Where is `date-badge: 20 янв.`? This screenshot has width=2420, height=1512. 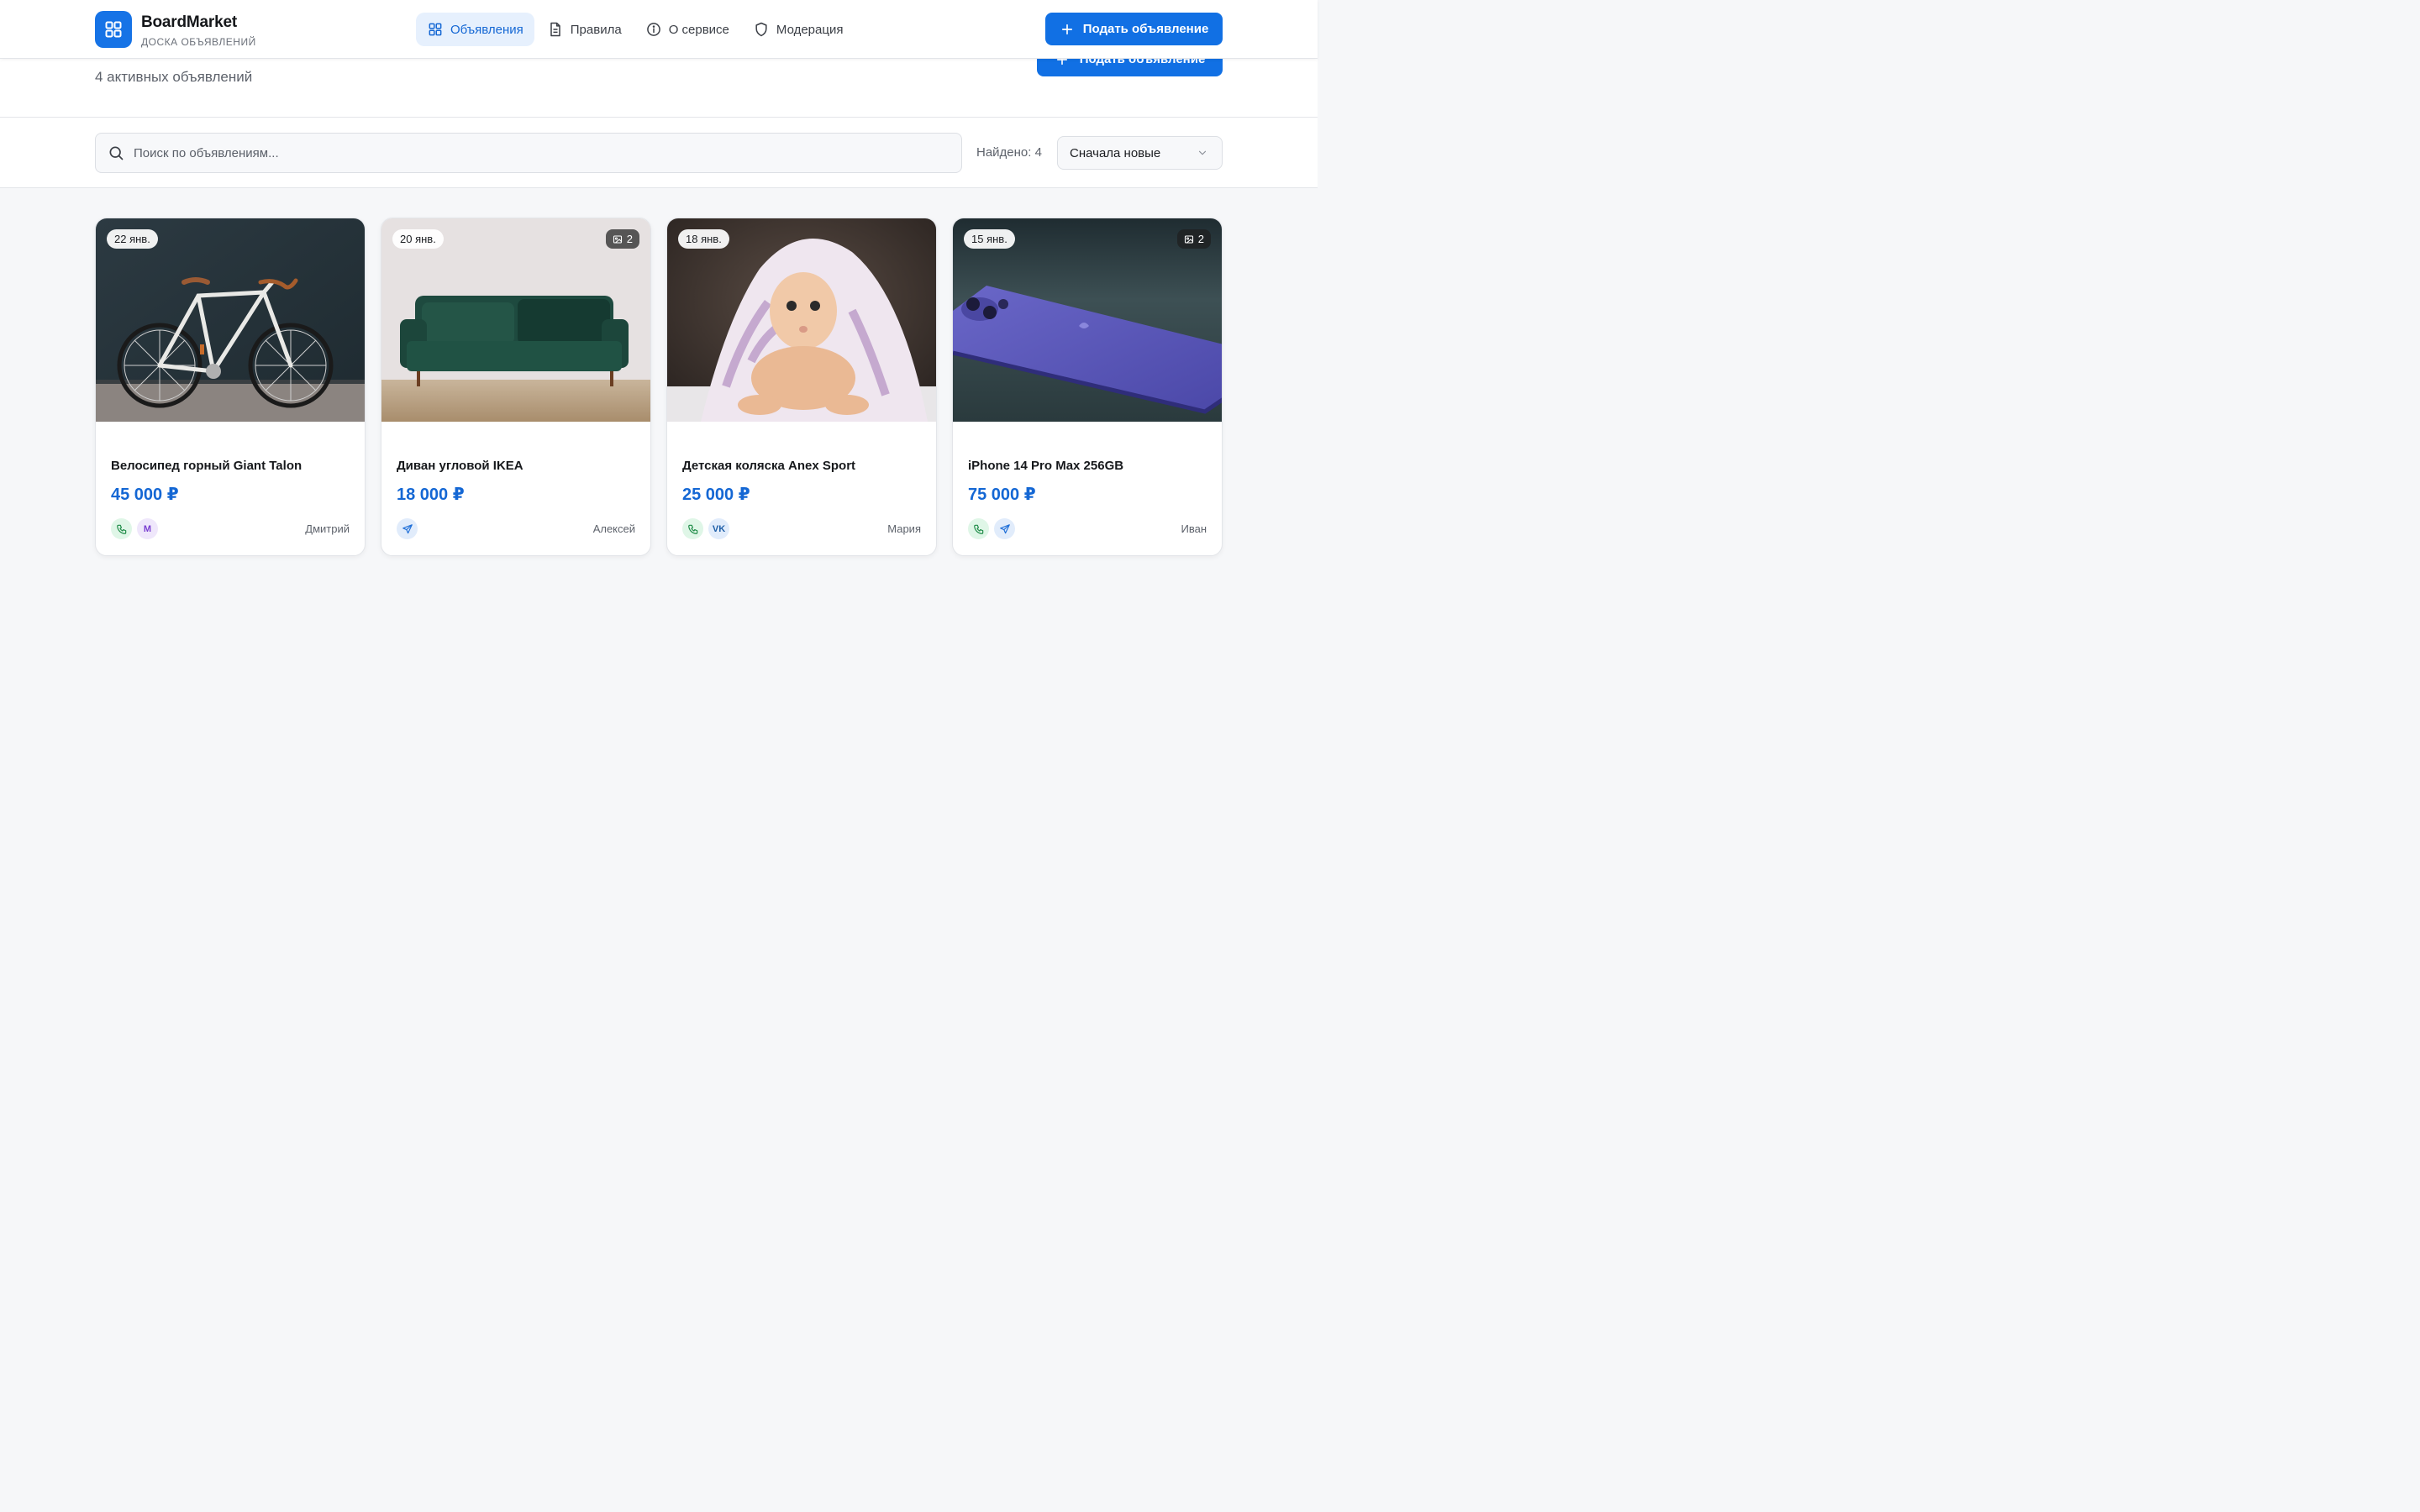
date-badge: 20 янв. is located at coordinates (418, 239).